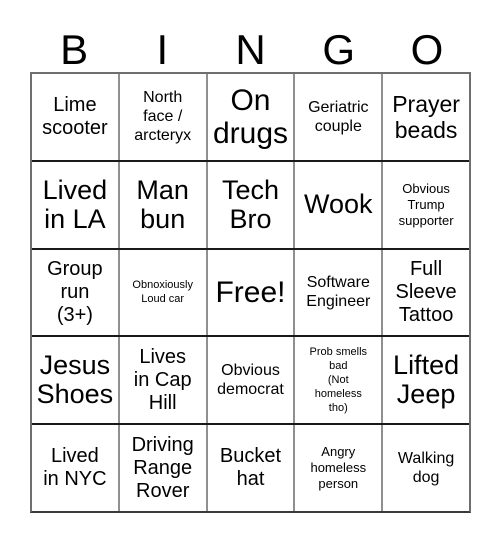 Image resolution: width=500 pixels, height=544 pixels. What do you see at coordinates (74, 49) in the screenshot?
I see `header-letter-b: B` at bounding box center [74, 49].